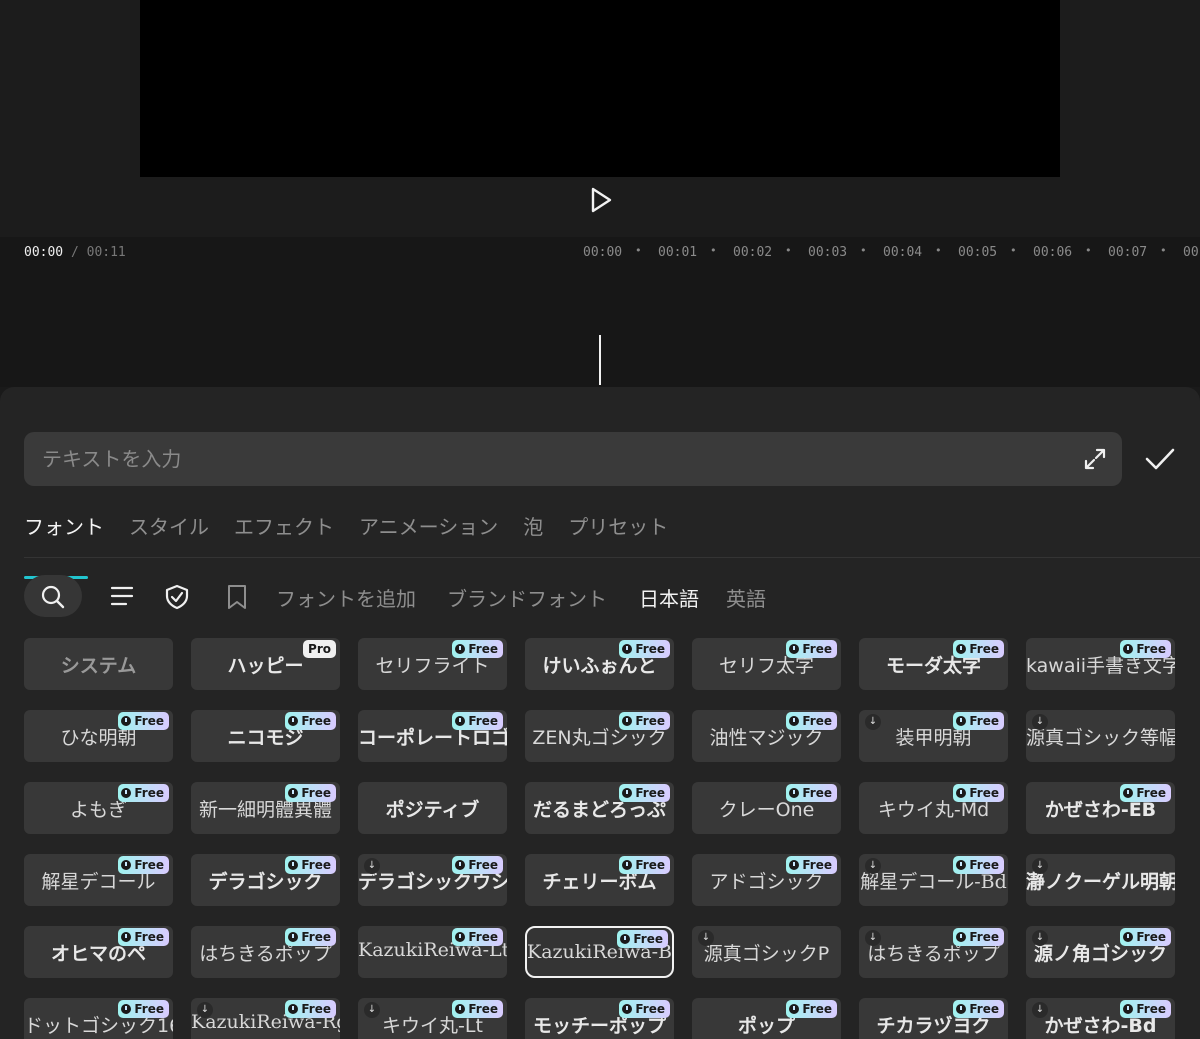 Image resolution: width=1200 pixels, height=1039 pixels. Describe the element at coordinates (599, 1018) in the screenshot. I see `font-item: モッチーポップ Free` at that location.